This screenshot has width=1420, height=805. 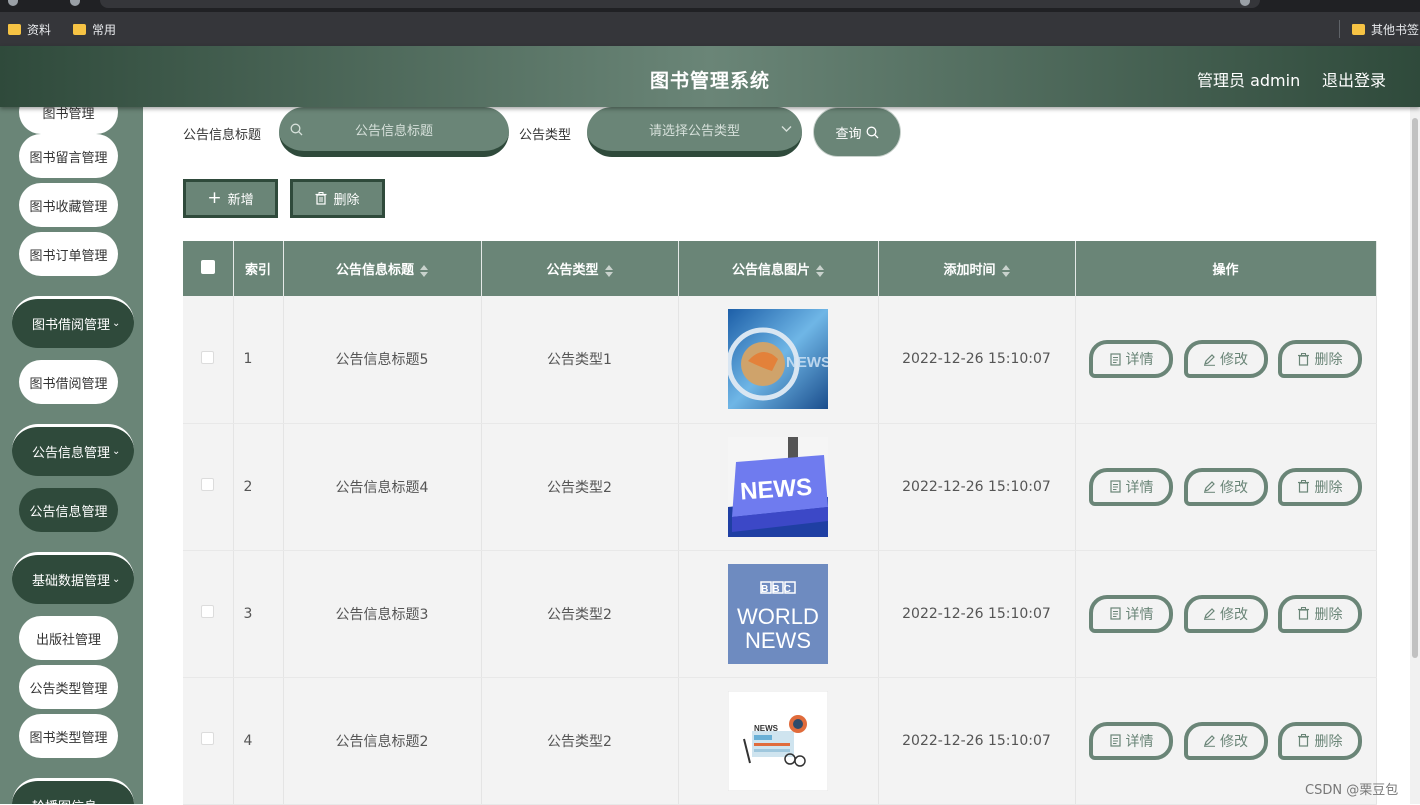 I want to click on column-header-type: 公告类型, so click(x=580, y=268).